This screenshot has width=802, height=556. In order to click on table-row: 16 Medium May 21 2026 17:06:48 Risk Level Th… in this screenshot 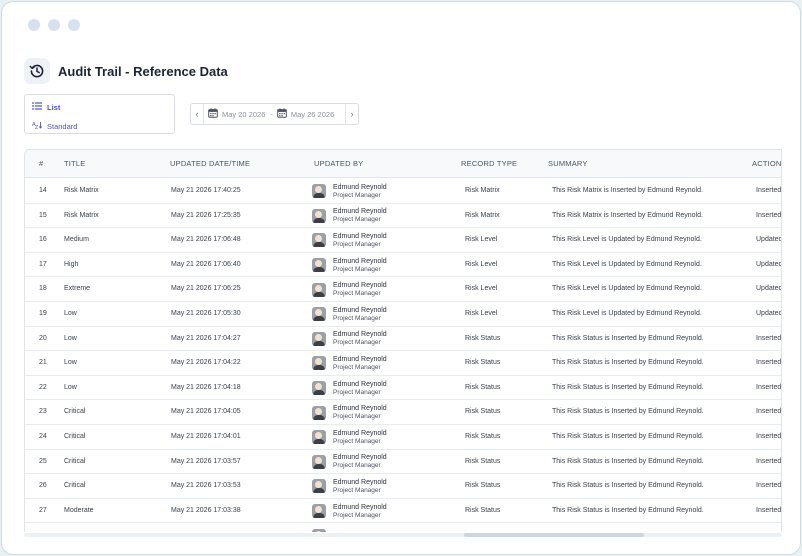, I will do `click(403, 240)`.